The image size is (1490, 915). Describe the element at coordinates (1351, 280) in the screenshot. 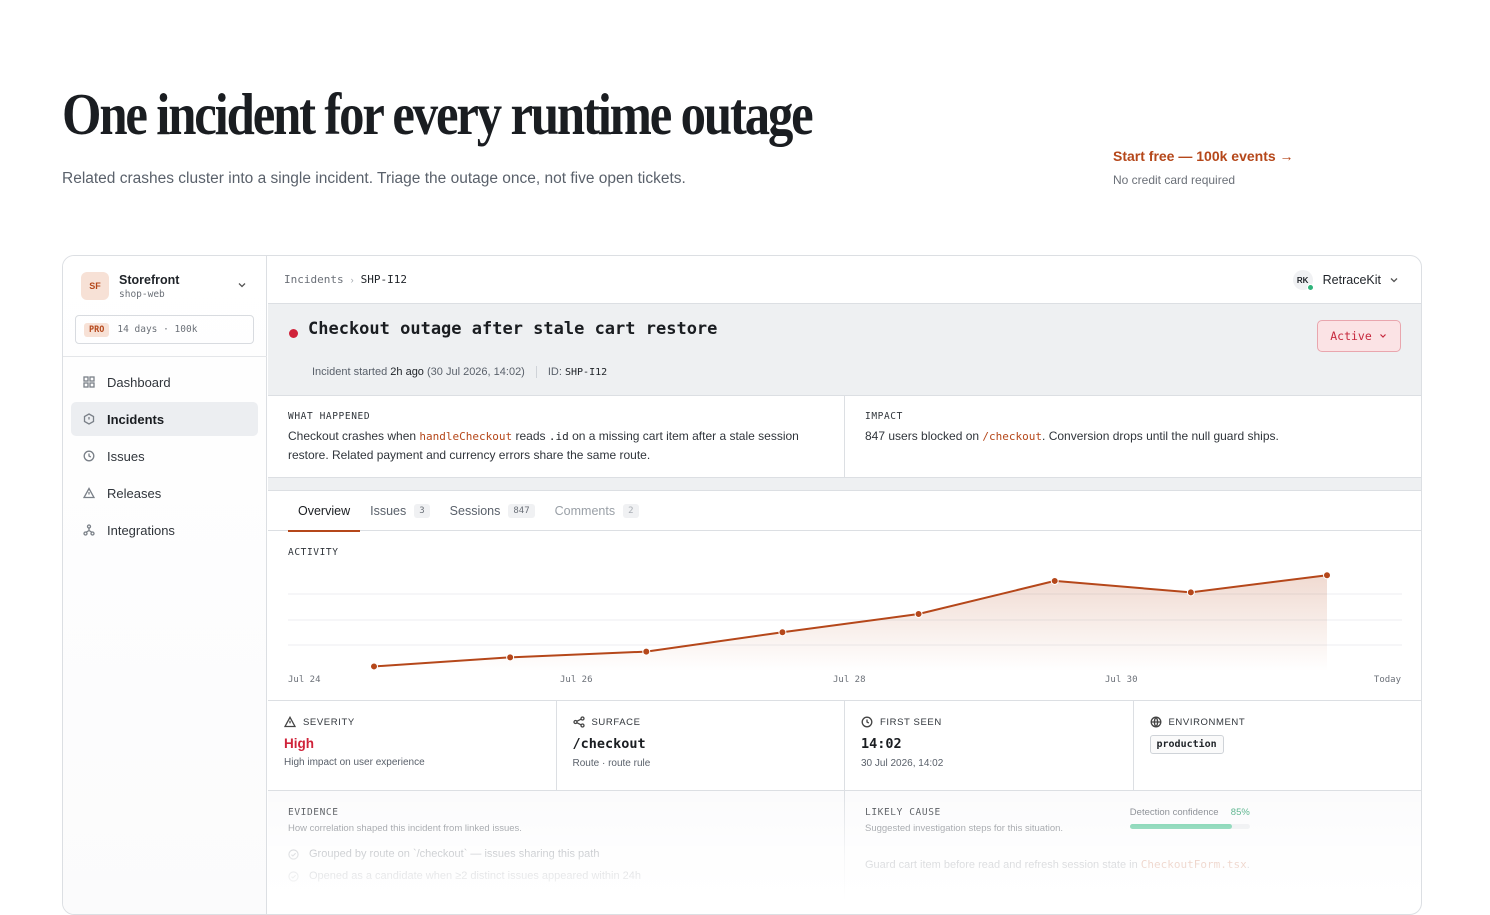

I see `user-name: RetraceKit` at that location.